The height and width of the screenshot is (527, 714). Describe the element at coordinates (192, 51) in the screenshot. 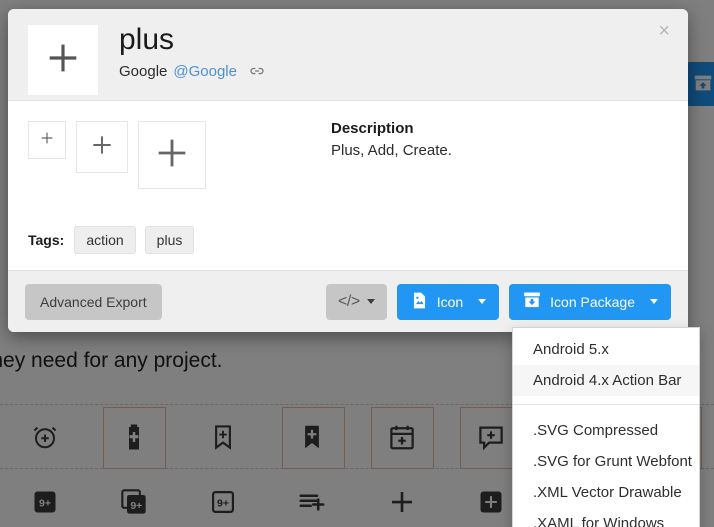

I see `icon-meta: plus Google @Google` at that location.